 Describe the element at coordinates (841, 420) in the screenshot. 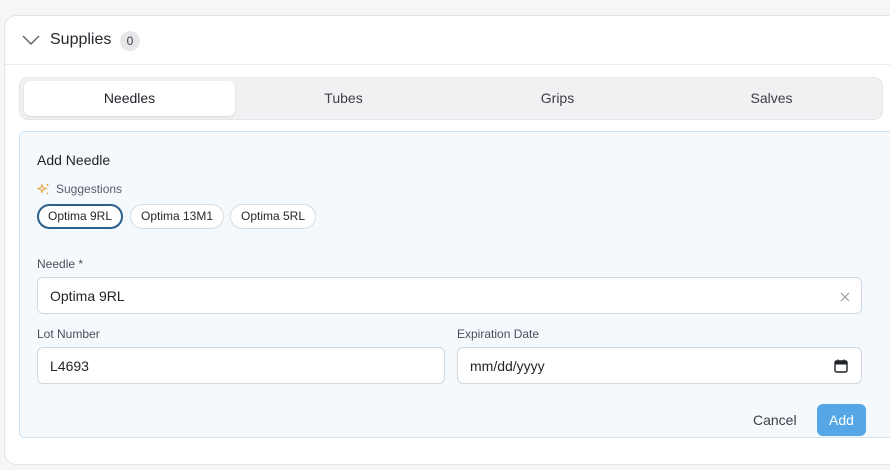

I see `add-button: Add` at that location.